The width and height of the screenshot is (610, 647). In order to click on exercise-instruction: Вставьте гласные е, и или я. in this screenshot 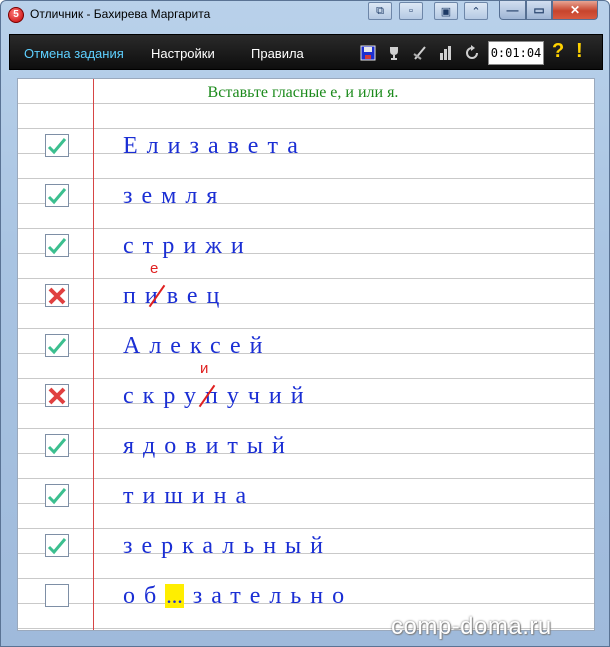, I will do `click(303, 92)`.